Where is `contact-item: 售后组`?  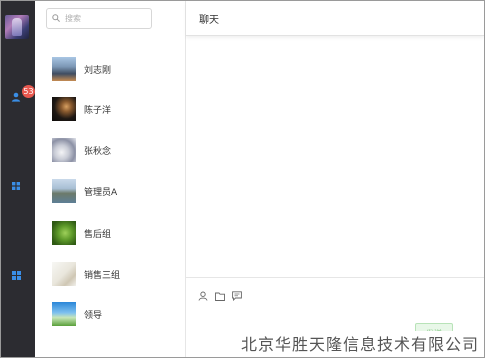
contact-item: 售后组 is located at coordinates (109, 234).